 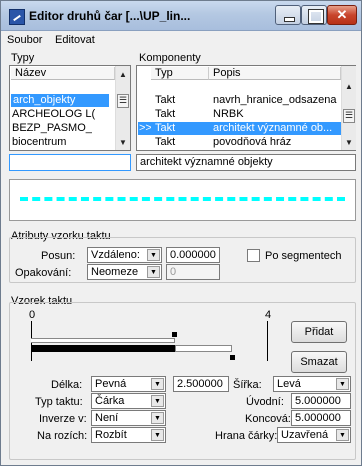 I want to click on types-item-1: ARCHEOLOG L(, so click(x=61, y=114).